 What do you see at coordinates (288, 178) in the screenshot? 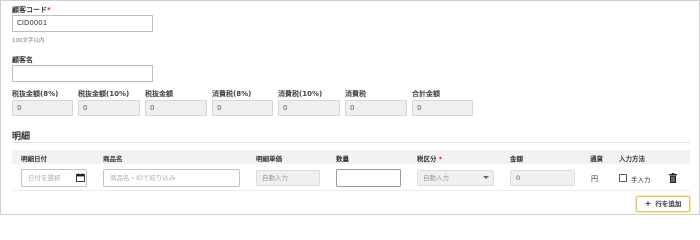
I see `unit-price-field: 自動入力` at bounding box center [288, 178].